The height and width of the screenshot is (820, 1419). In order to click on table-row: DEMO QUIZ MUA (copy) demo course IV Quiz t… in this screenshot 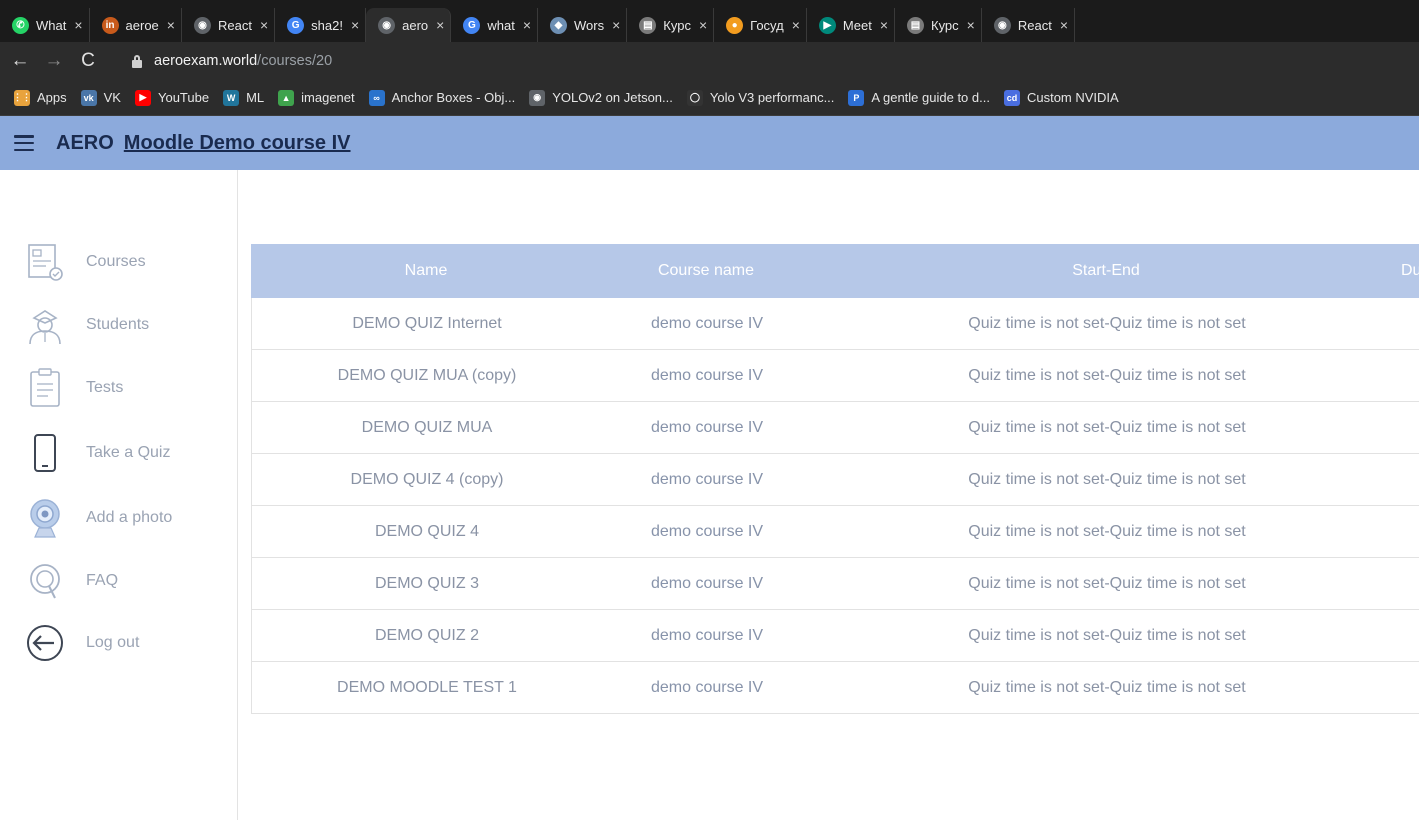, I will do `click(835, 376)`.